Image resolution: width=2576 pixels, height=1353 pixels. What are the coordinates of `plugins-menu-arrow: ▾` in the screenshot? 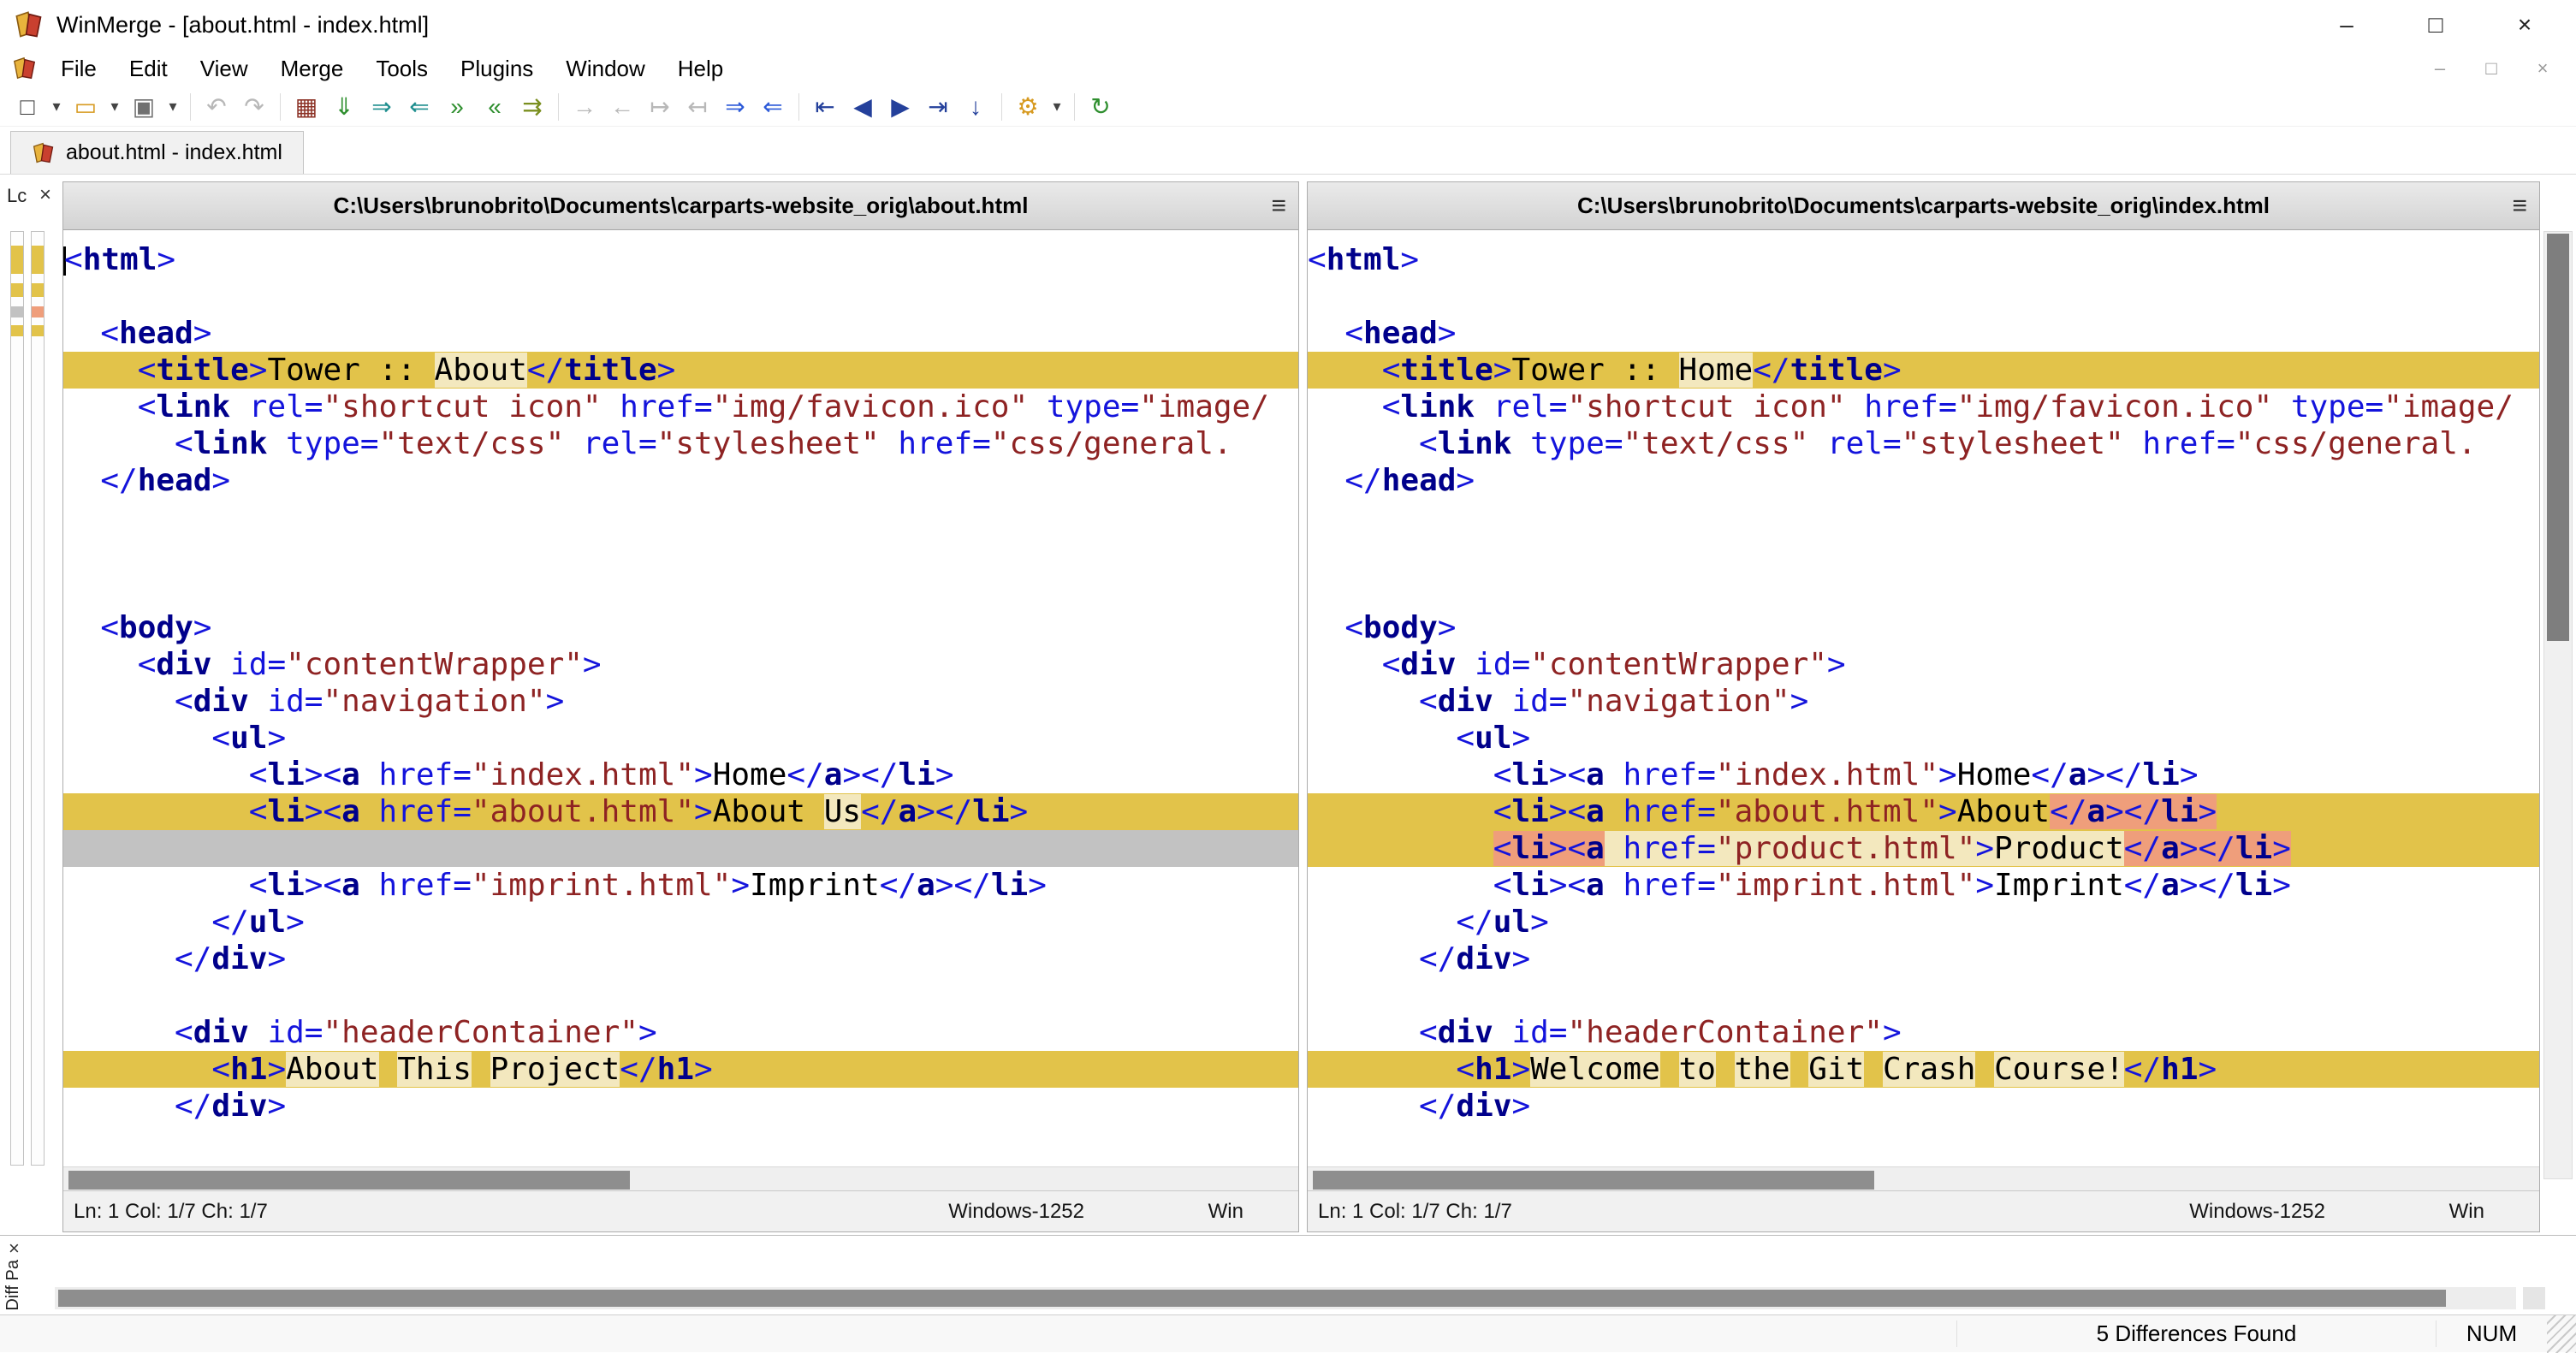 It's located at (1057, 107).